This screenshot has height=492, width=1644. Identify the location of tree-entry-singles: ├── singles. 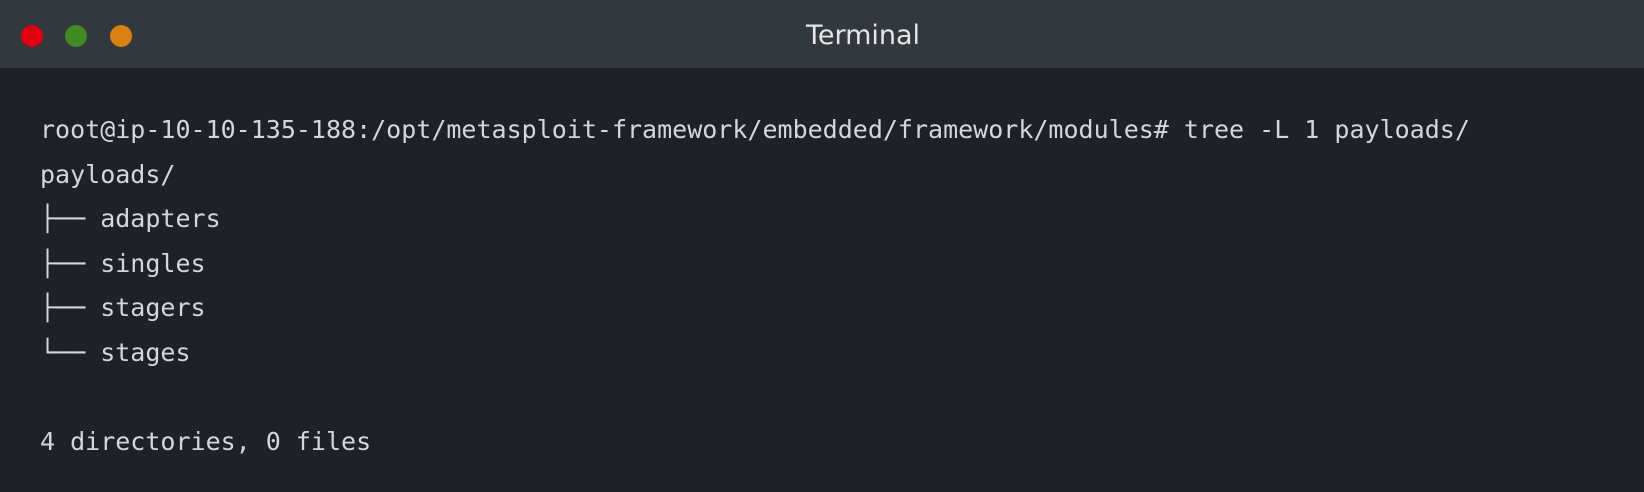
(123, 263).